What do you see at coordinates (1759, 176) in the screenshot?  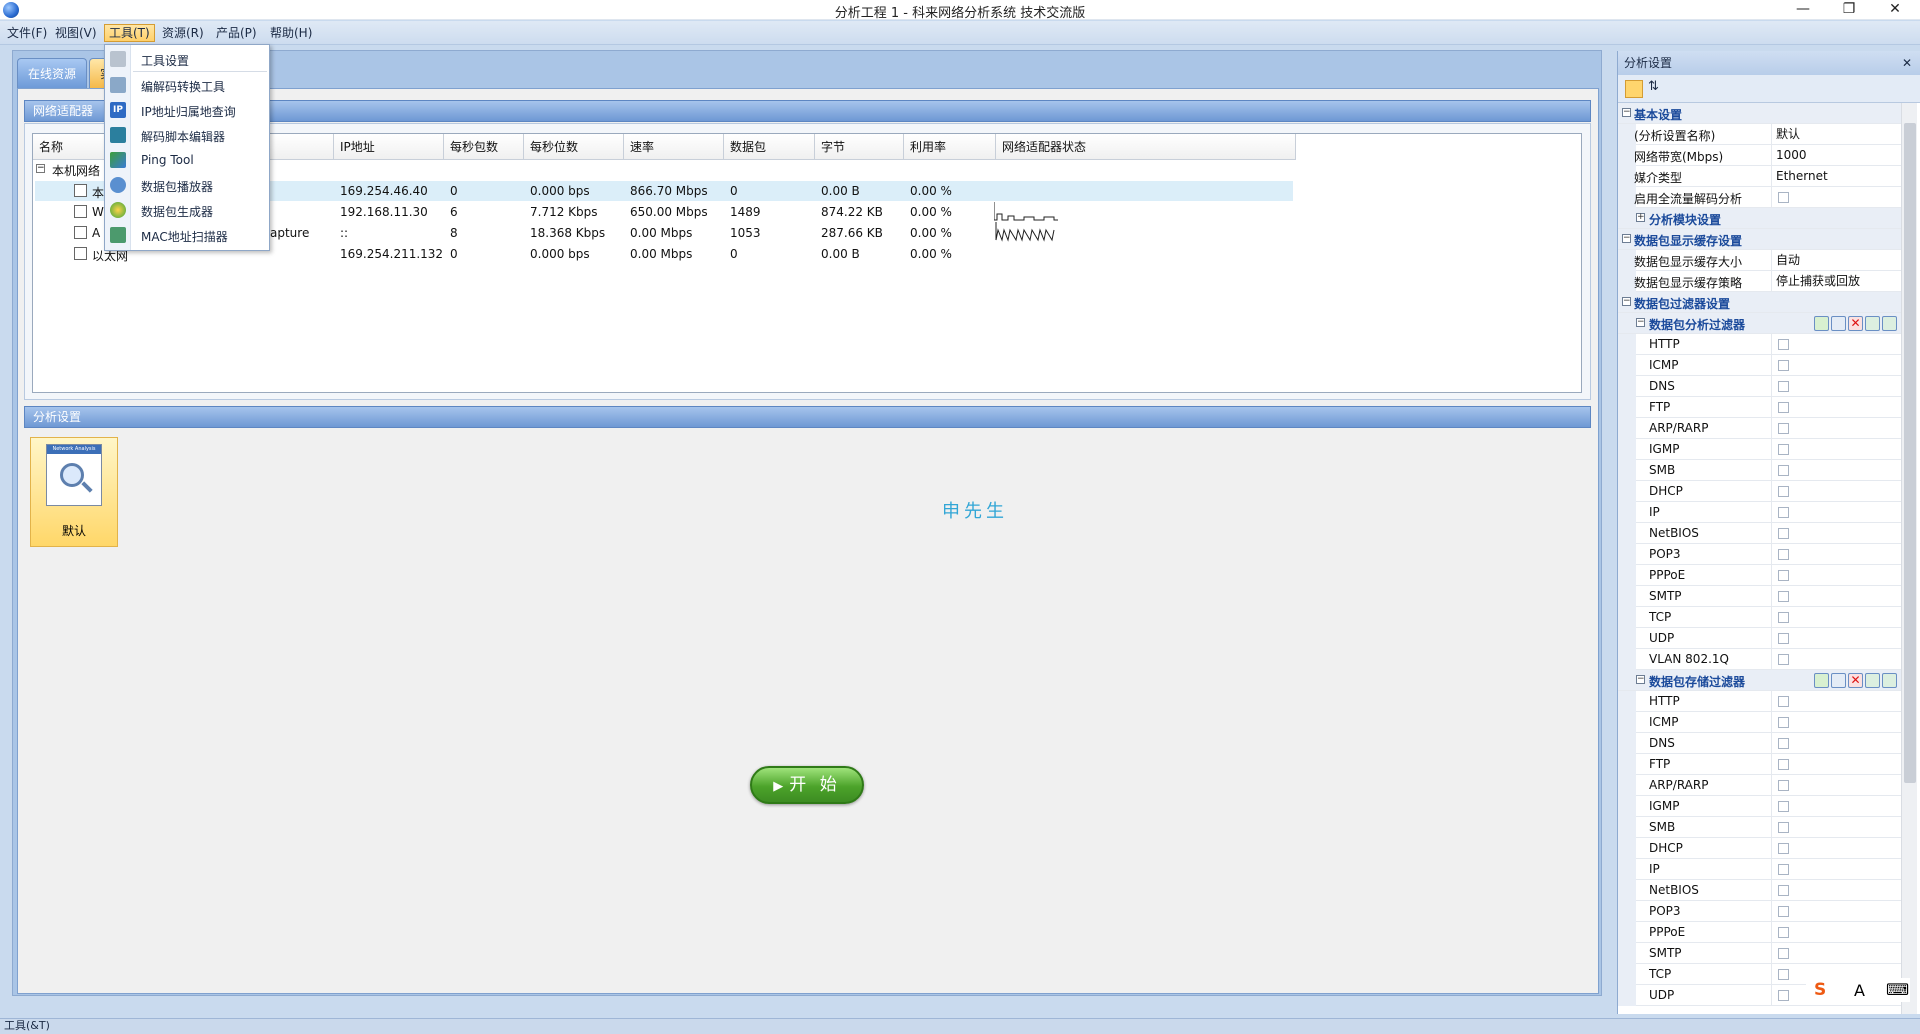 I see `property-row: 媒介类型 Ethernet` at bounding box center [1759, 176].